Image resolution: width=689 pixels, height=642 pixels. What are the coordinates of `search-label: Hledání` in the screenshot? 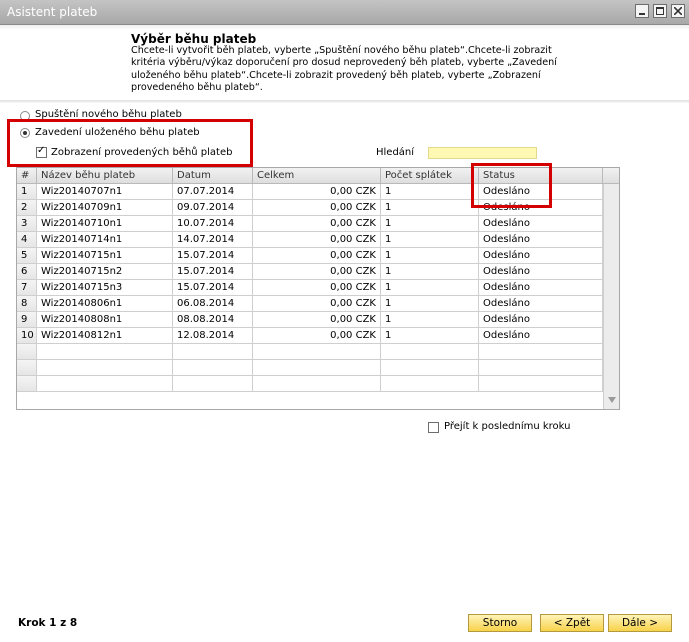 It's located at (395, 152).